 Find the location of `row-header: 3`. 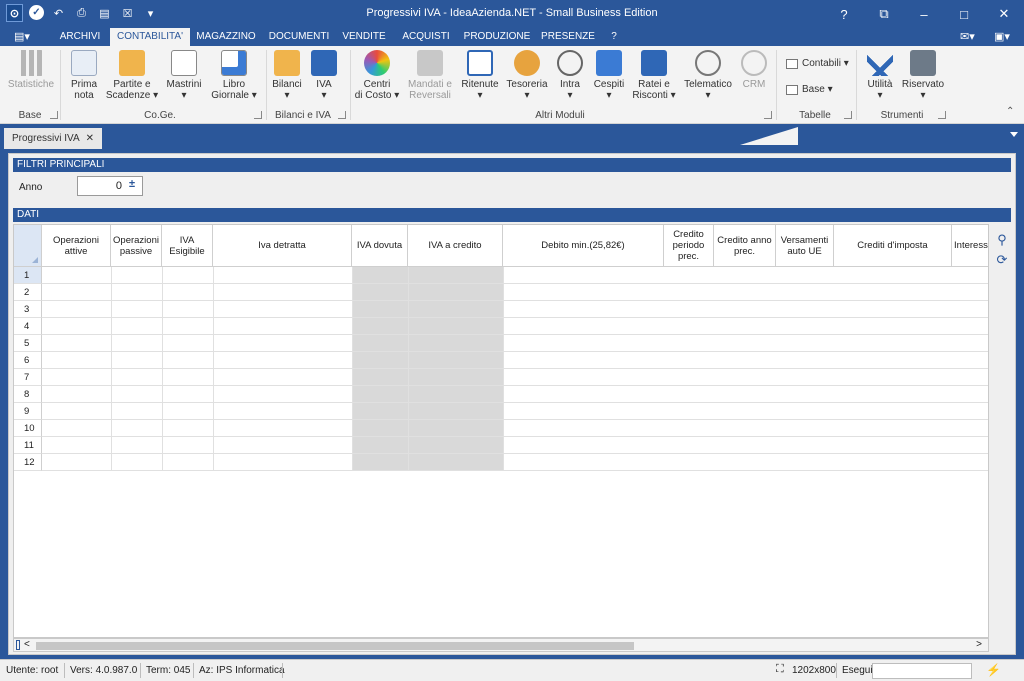

row-header: 3 is located at coordinates (28, 309).